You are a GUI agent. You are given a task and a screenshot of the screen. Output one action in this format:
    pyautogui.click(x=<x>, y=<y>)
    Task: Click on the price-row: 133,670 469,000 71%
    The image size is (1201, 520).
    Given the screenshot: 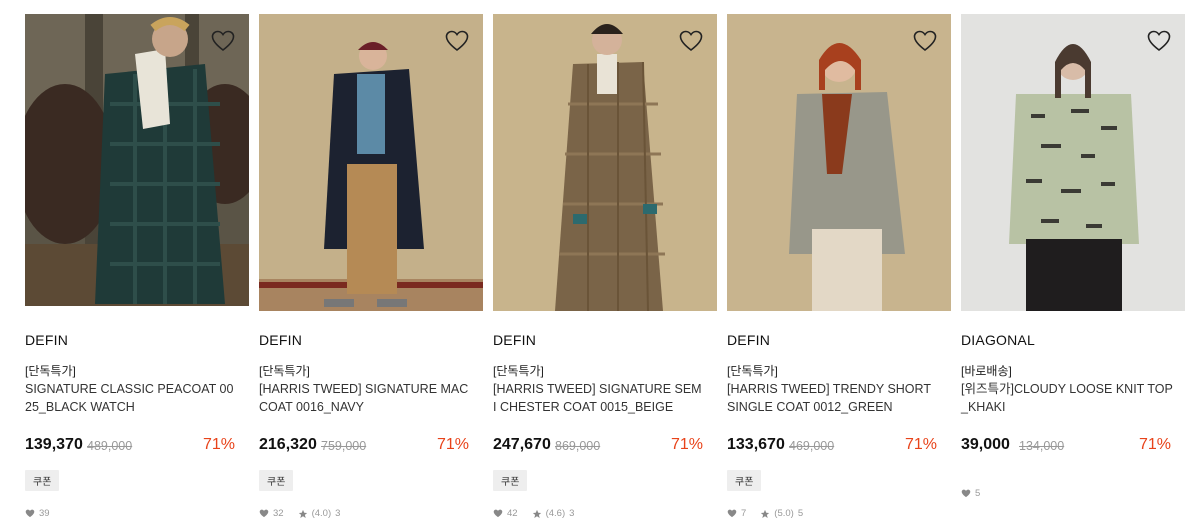 What is the action you would take?
    pyautogui.click(x=832, y=446)
    